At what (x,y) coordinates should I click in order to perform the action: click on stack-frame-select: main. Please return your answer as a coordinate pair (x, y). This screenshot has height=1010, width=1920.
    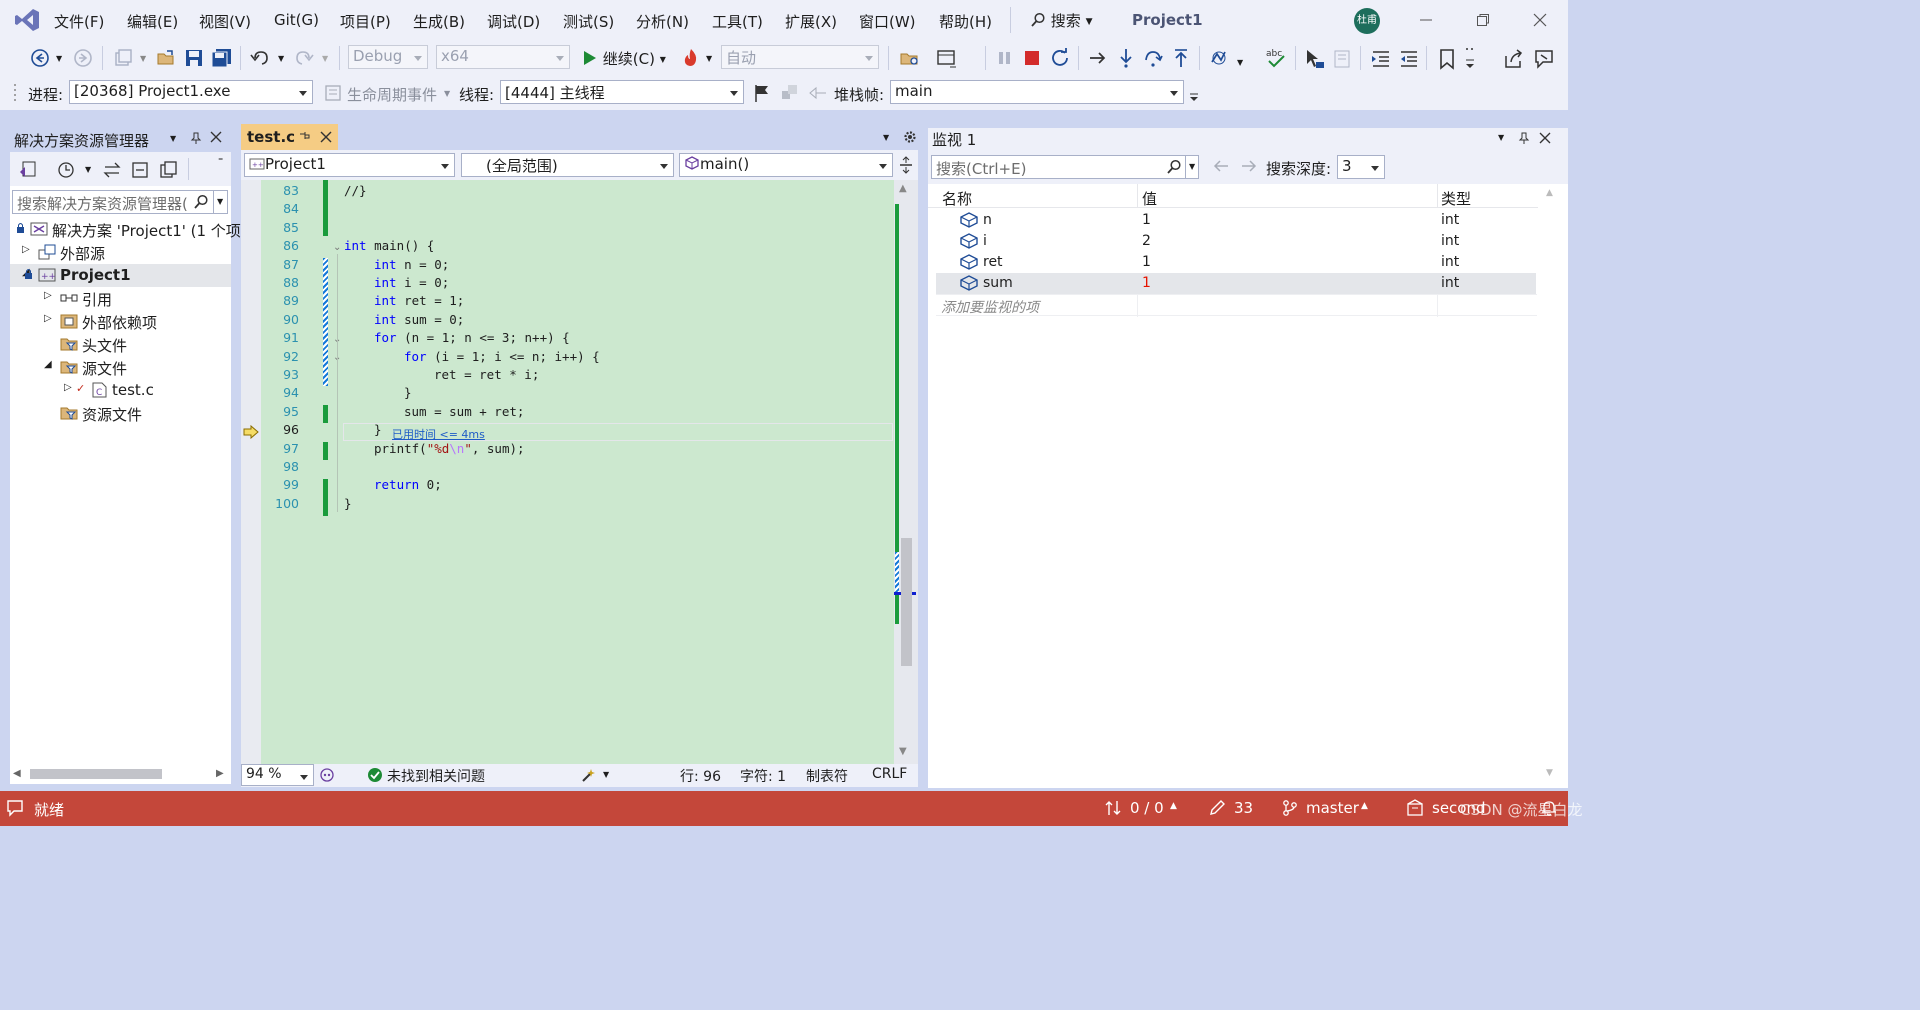
    Looking at the image, I should click on (1037, 92).